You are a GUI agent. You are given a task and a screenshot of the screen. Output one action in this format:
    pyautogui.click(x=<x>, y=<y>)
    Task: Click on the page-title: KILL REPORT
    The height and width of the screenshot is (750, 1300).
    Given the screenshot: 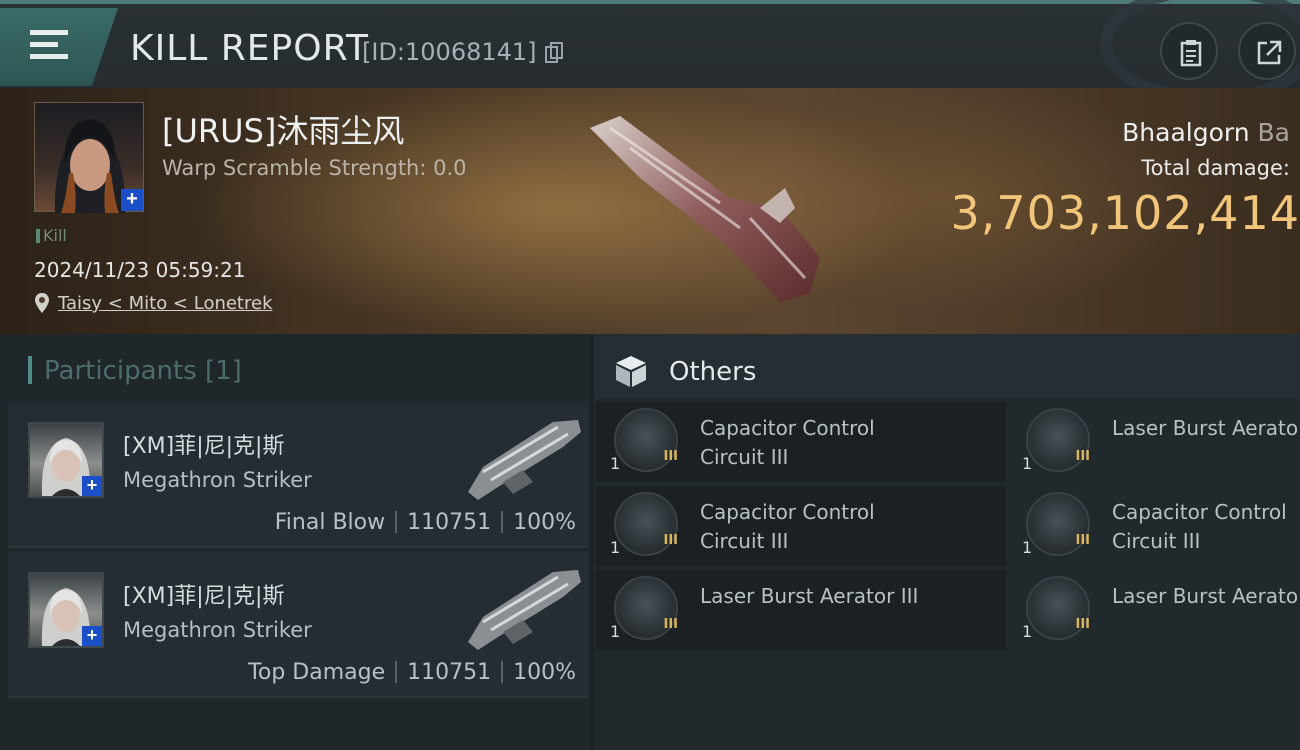 What is the action you would take?
    pyautogui.click(x=249, y=48)
    